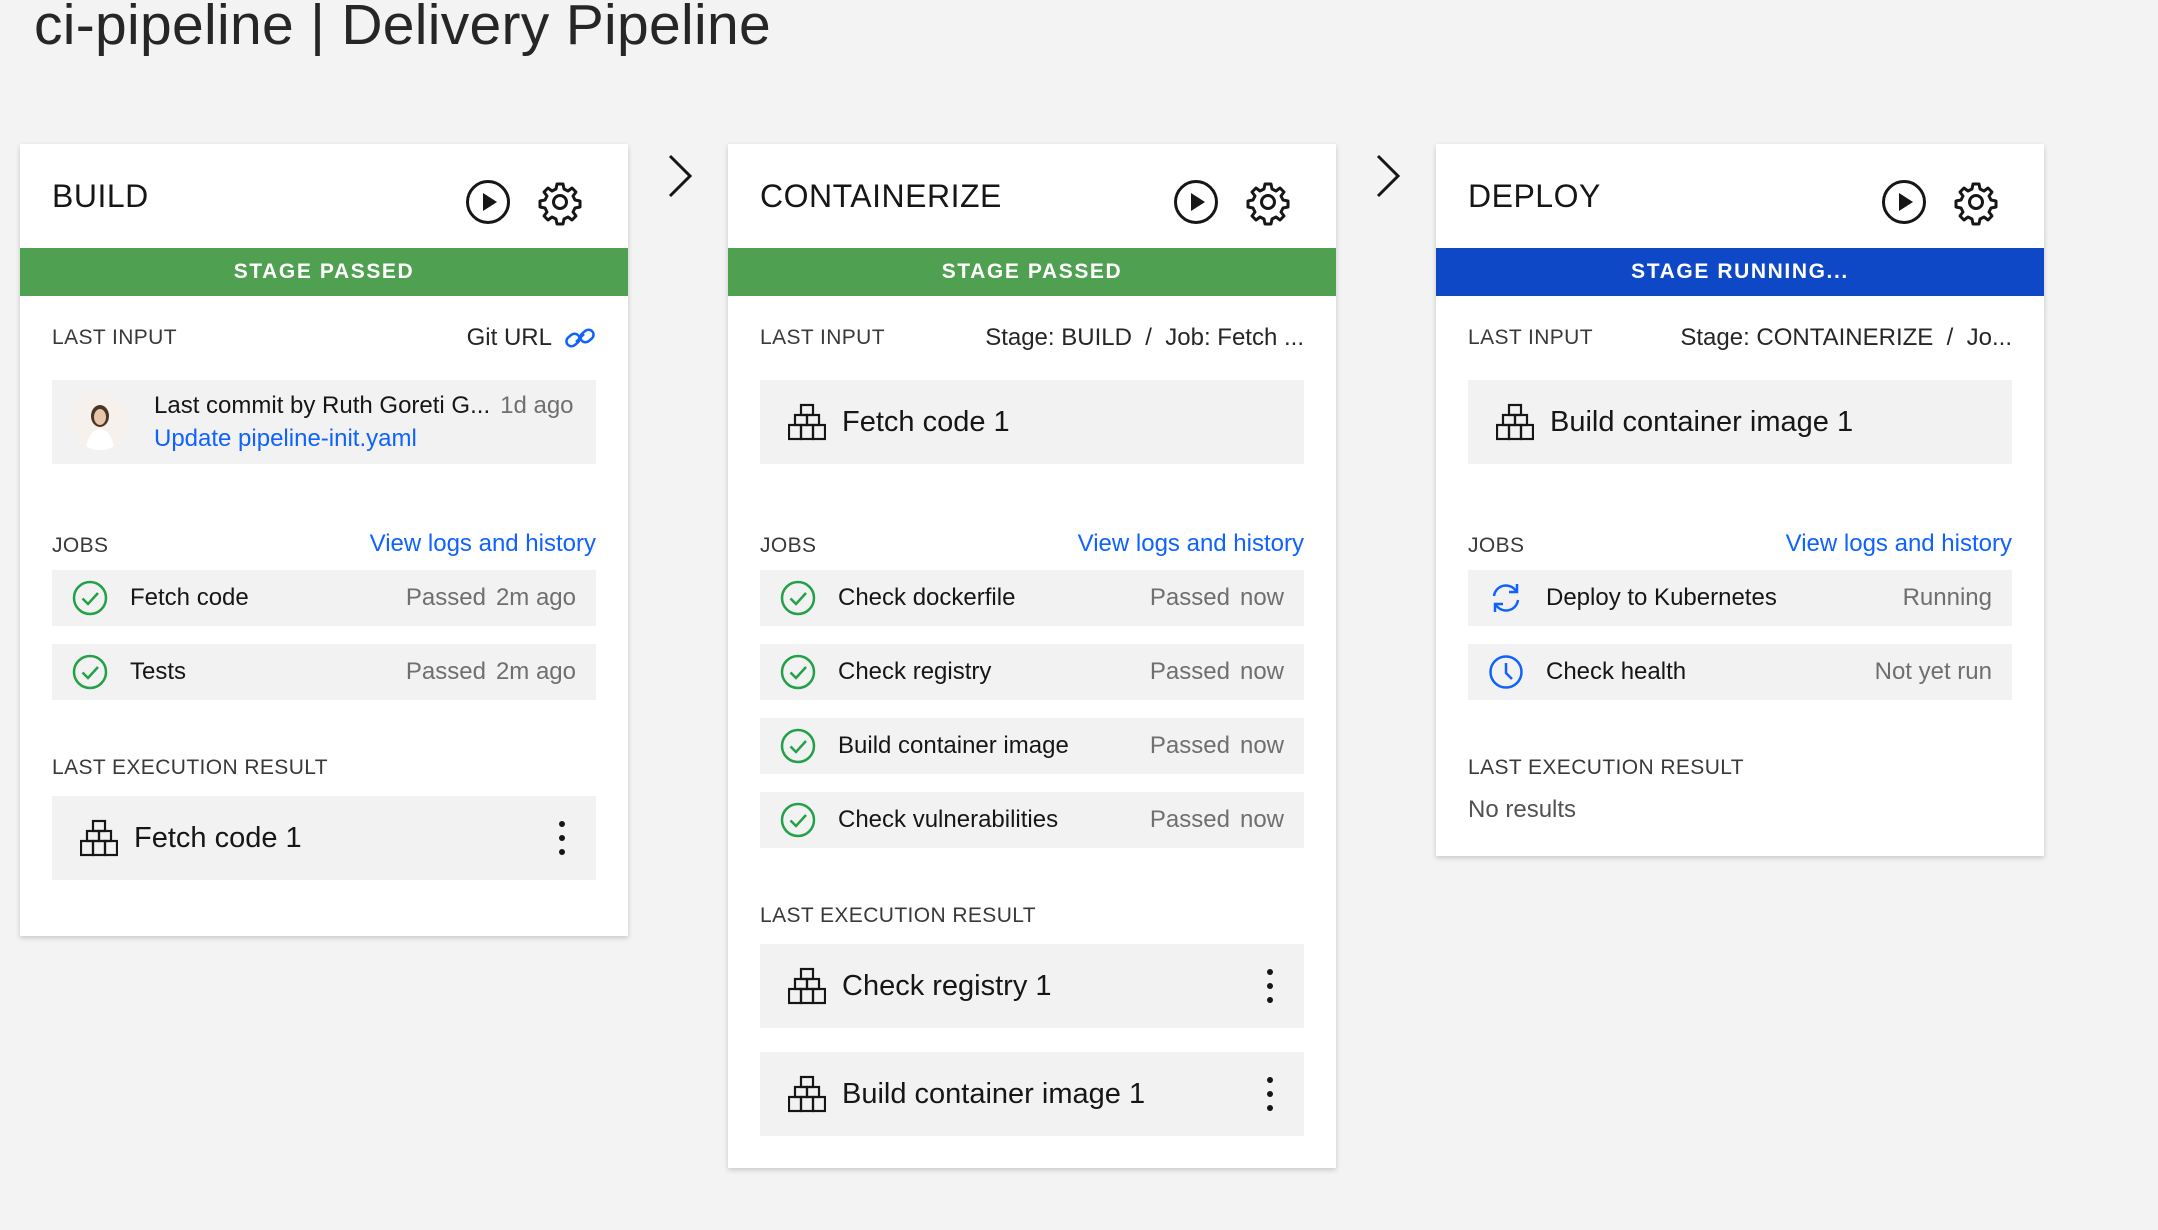  What do you see at coordinates (285, 439) in the screenshot?
I see `commit-message-link: Update pipeline-init.yaml` at bounding box center [285, 439].